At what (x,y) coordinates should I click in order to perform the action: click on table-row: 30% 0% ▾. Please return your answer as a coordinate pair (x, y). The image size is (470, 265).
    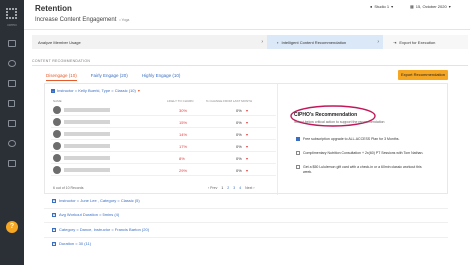
    Looking at the image, I should click on (163, 110).